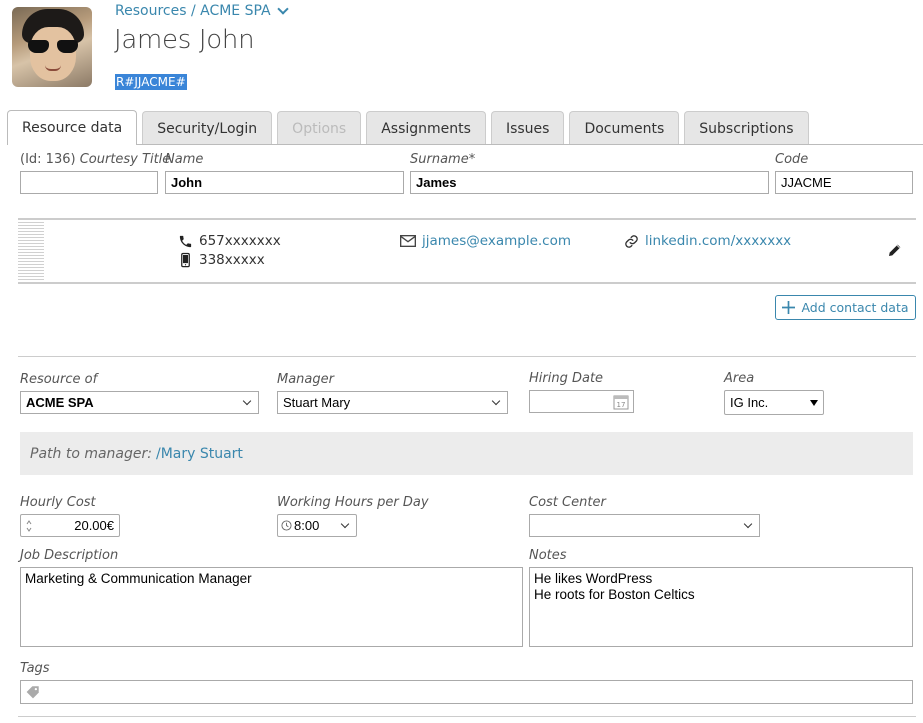 This screenshot has width=923, height=723. What do you see at coordinates (89, 182) in the screenshot?
I see `courtesy-title-input` at bounding box center [89, 182].